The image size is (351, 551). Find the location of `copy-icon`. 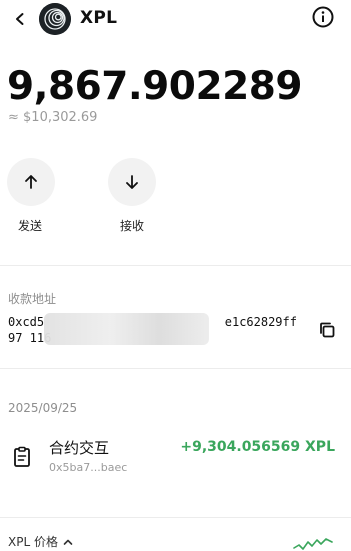

copy-icon is located at coordinates (327, 330).